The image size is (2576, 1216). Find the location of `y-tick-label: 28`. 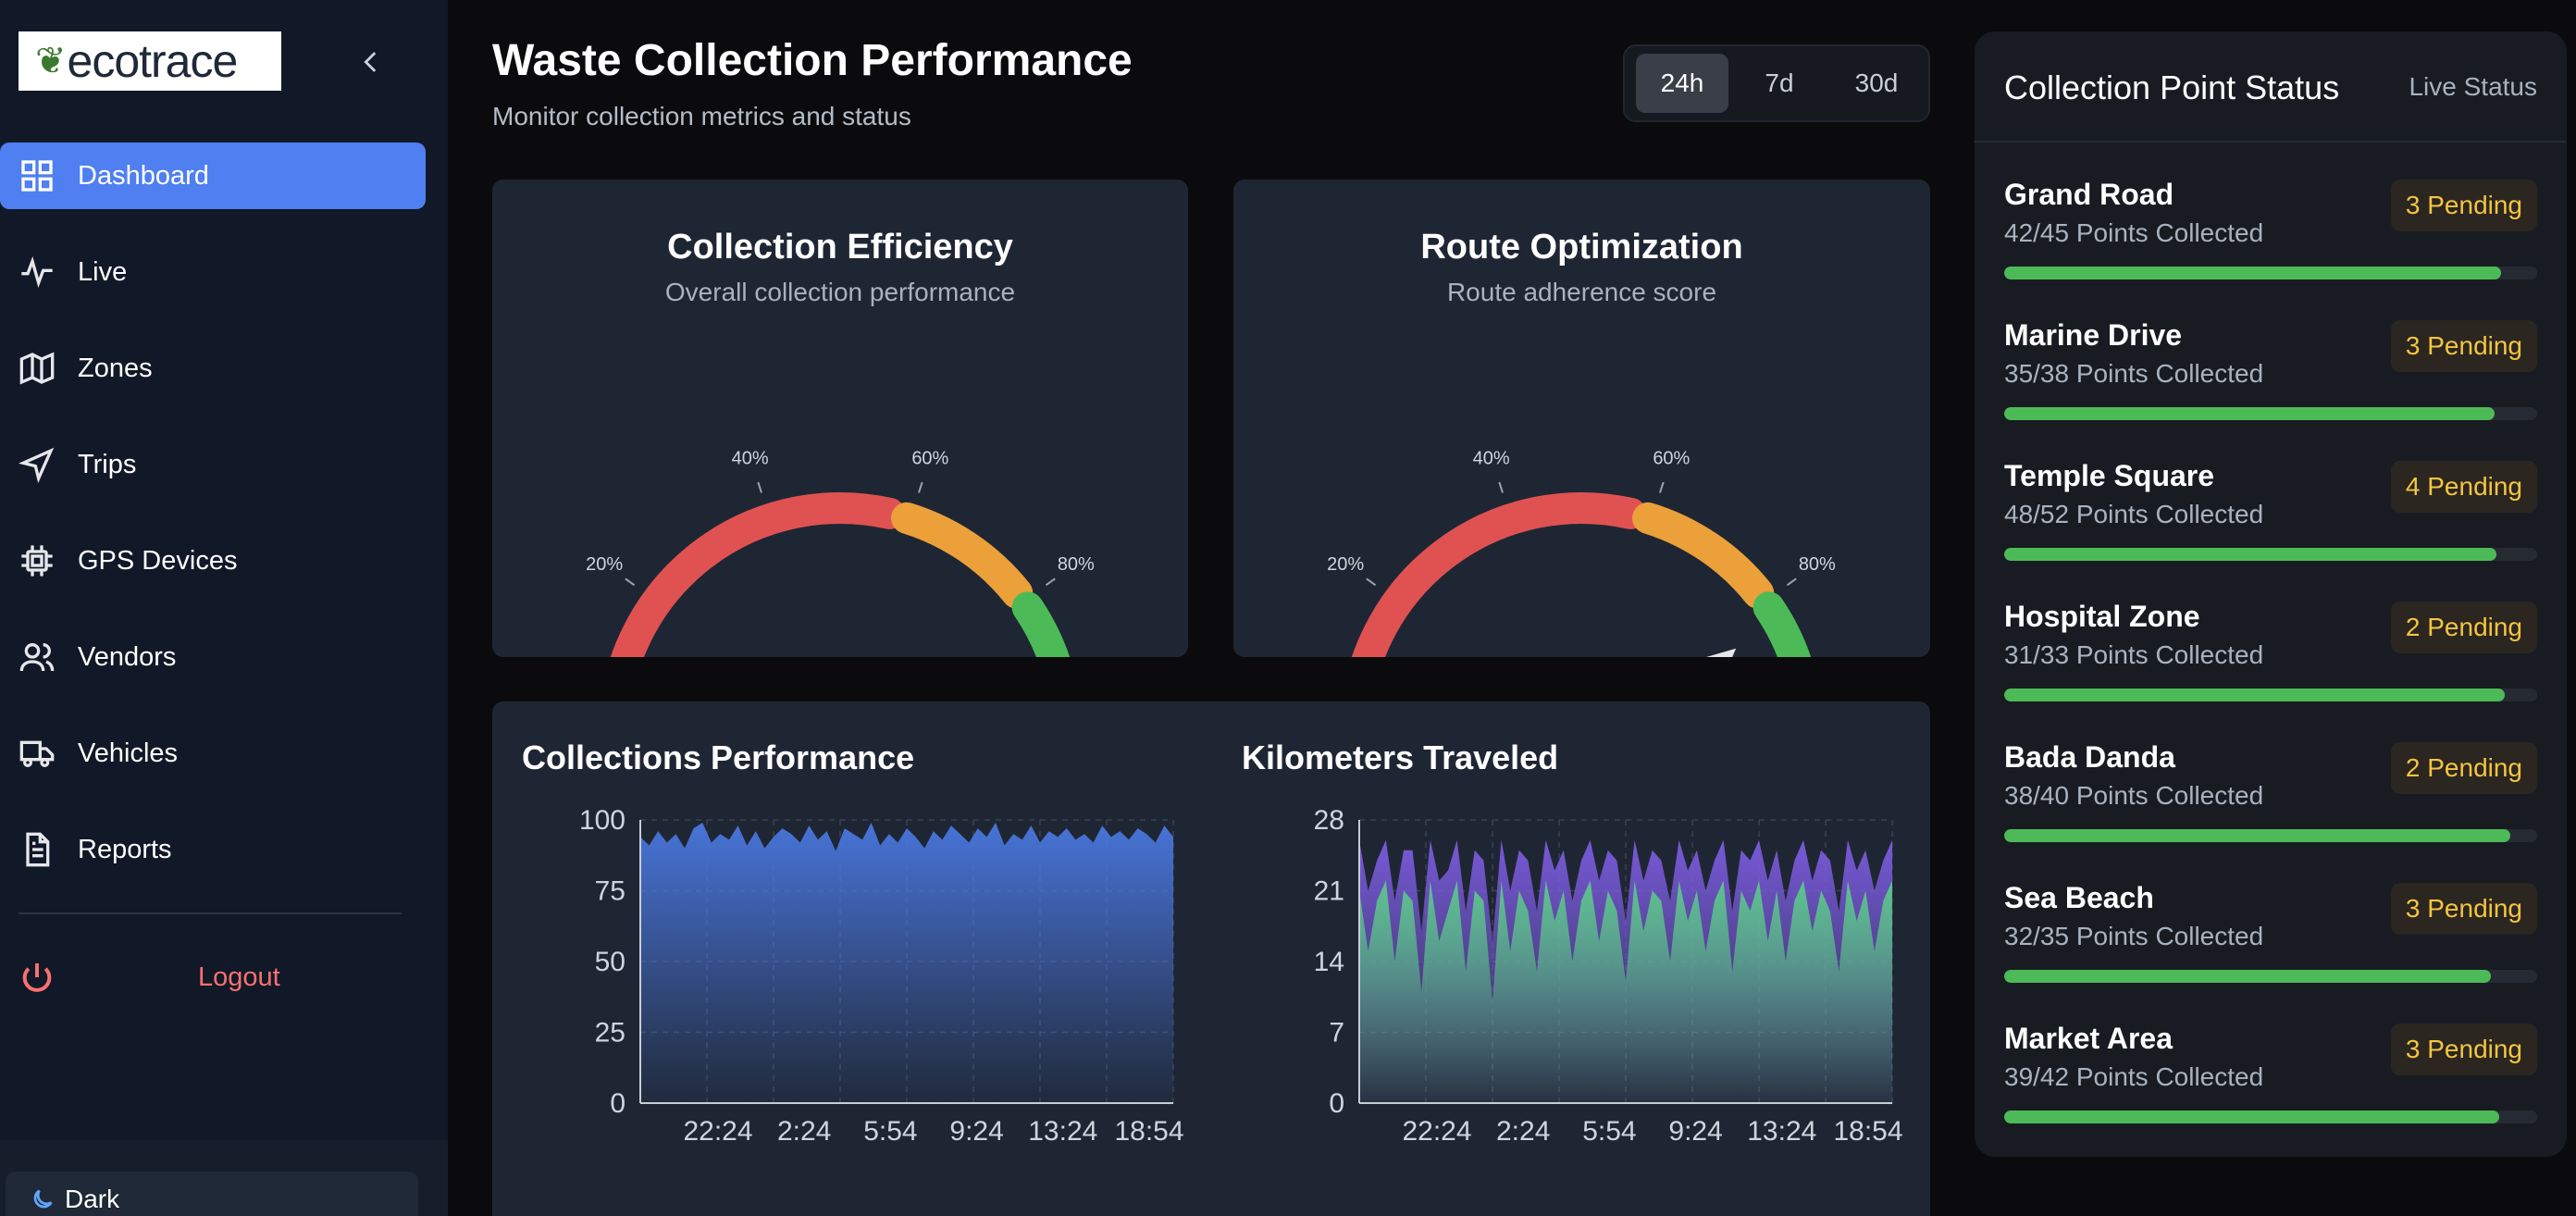

y-tick-label: 28 is located at coordinates (1329, 820).